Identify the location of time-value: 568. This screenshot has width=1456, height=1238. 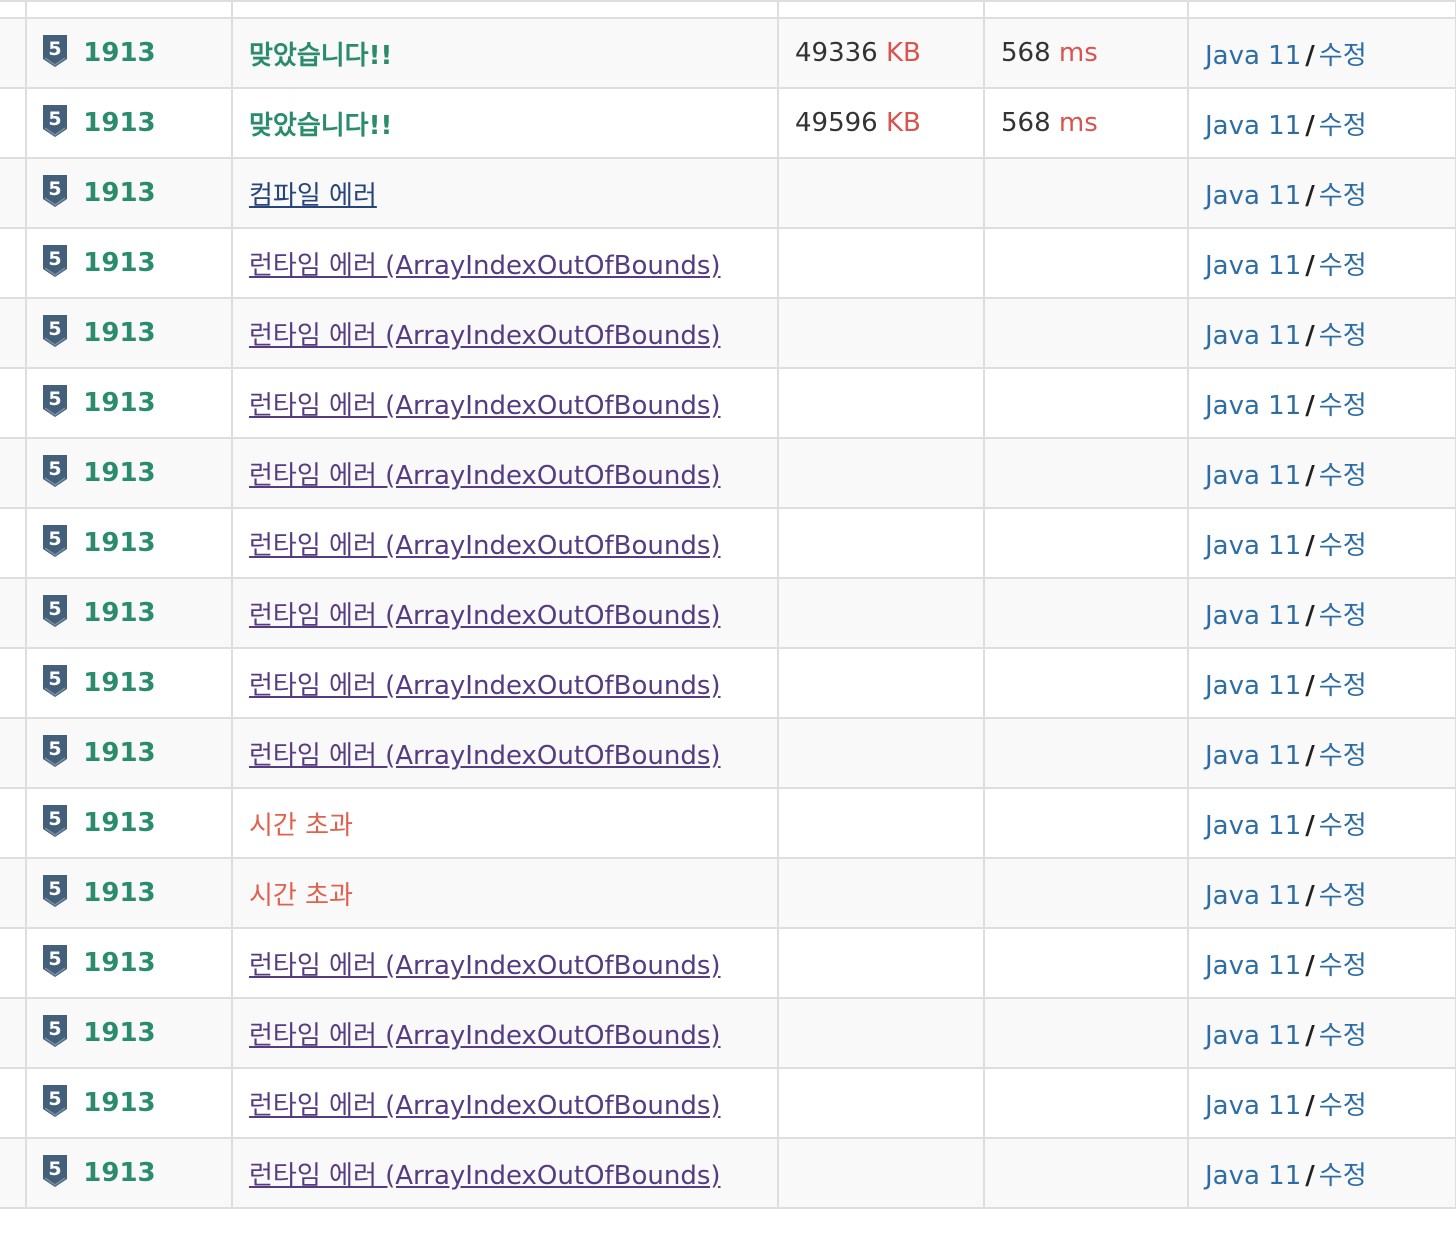
(1026, 123).